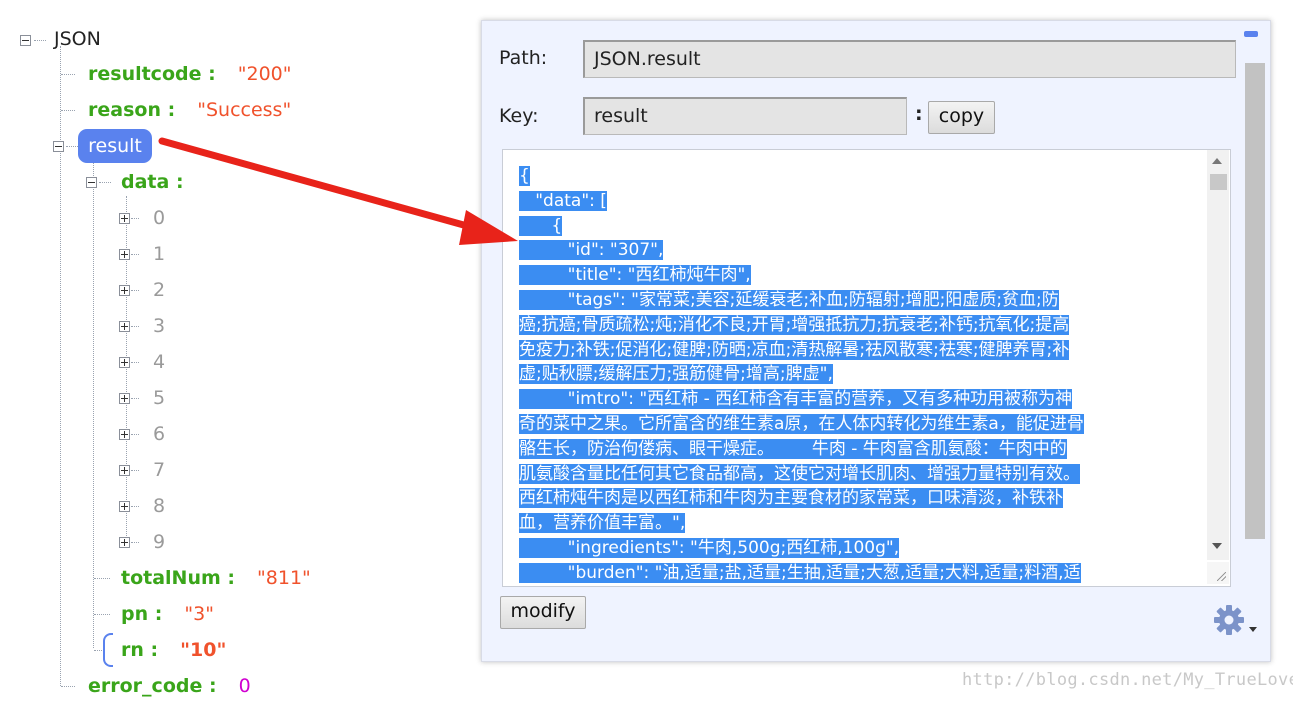 The width and height of the screenshot is (1293, 702). What do you see at coordinates (543, 612) in the screenshot?
I see `modify-button: modify` at bounding box center [543, 612].